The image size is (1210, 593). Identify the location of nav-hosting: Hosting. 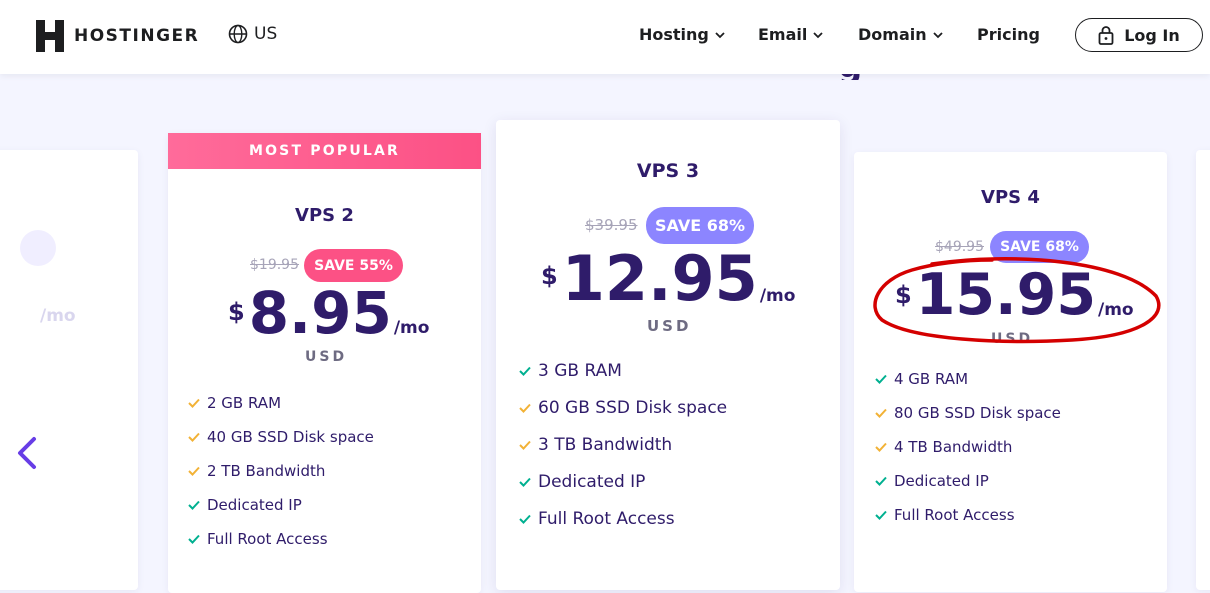
(682, 34).